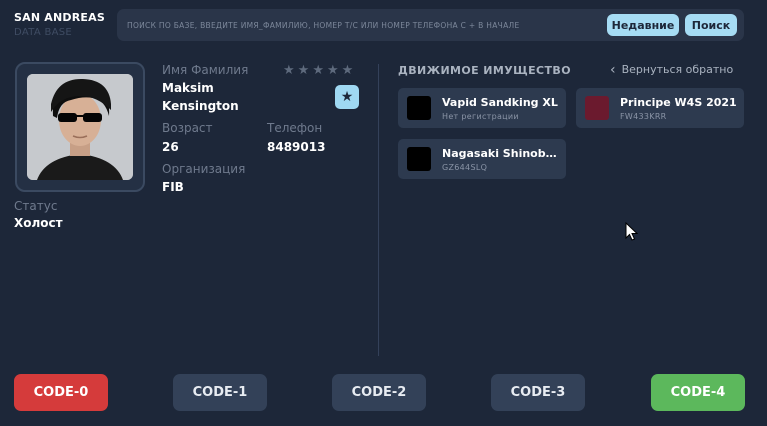 This screenshot has width=767, height=426. I want to click on phone-label: Телефон, so click(295, 128).